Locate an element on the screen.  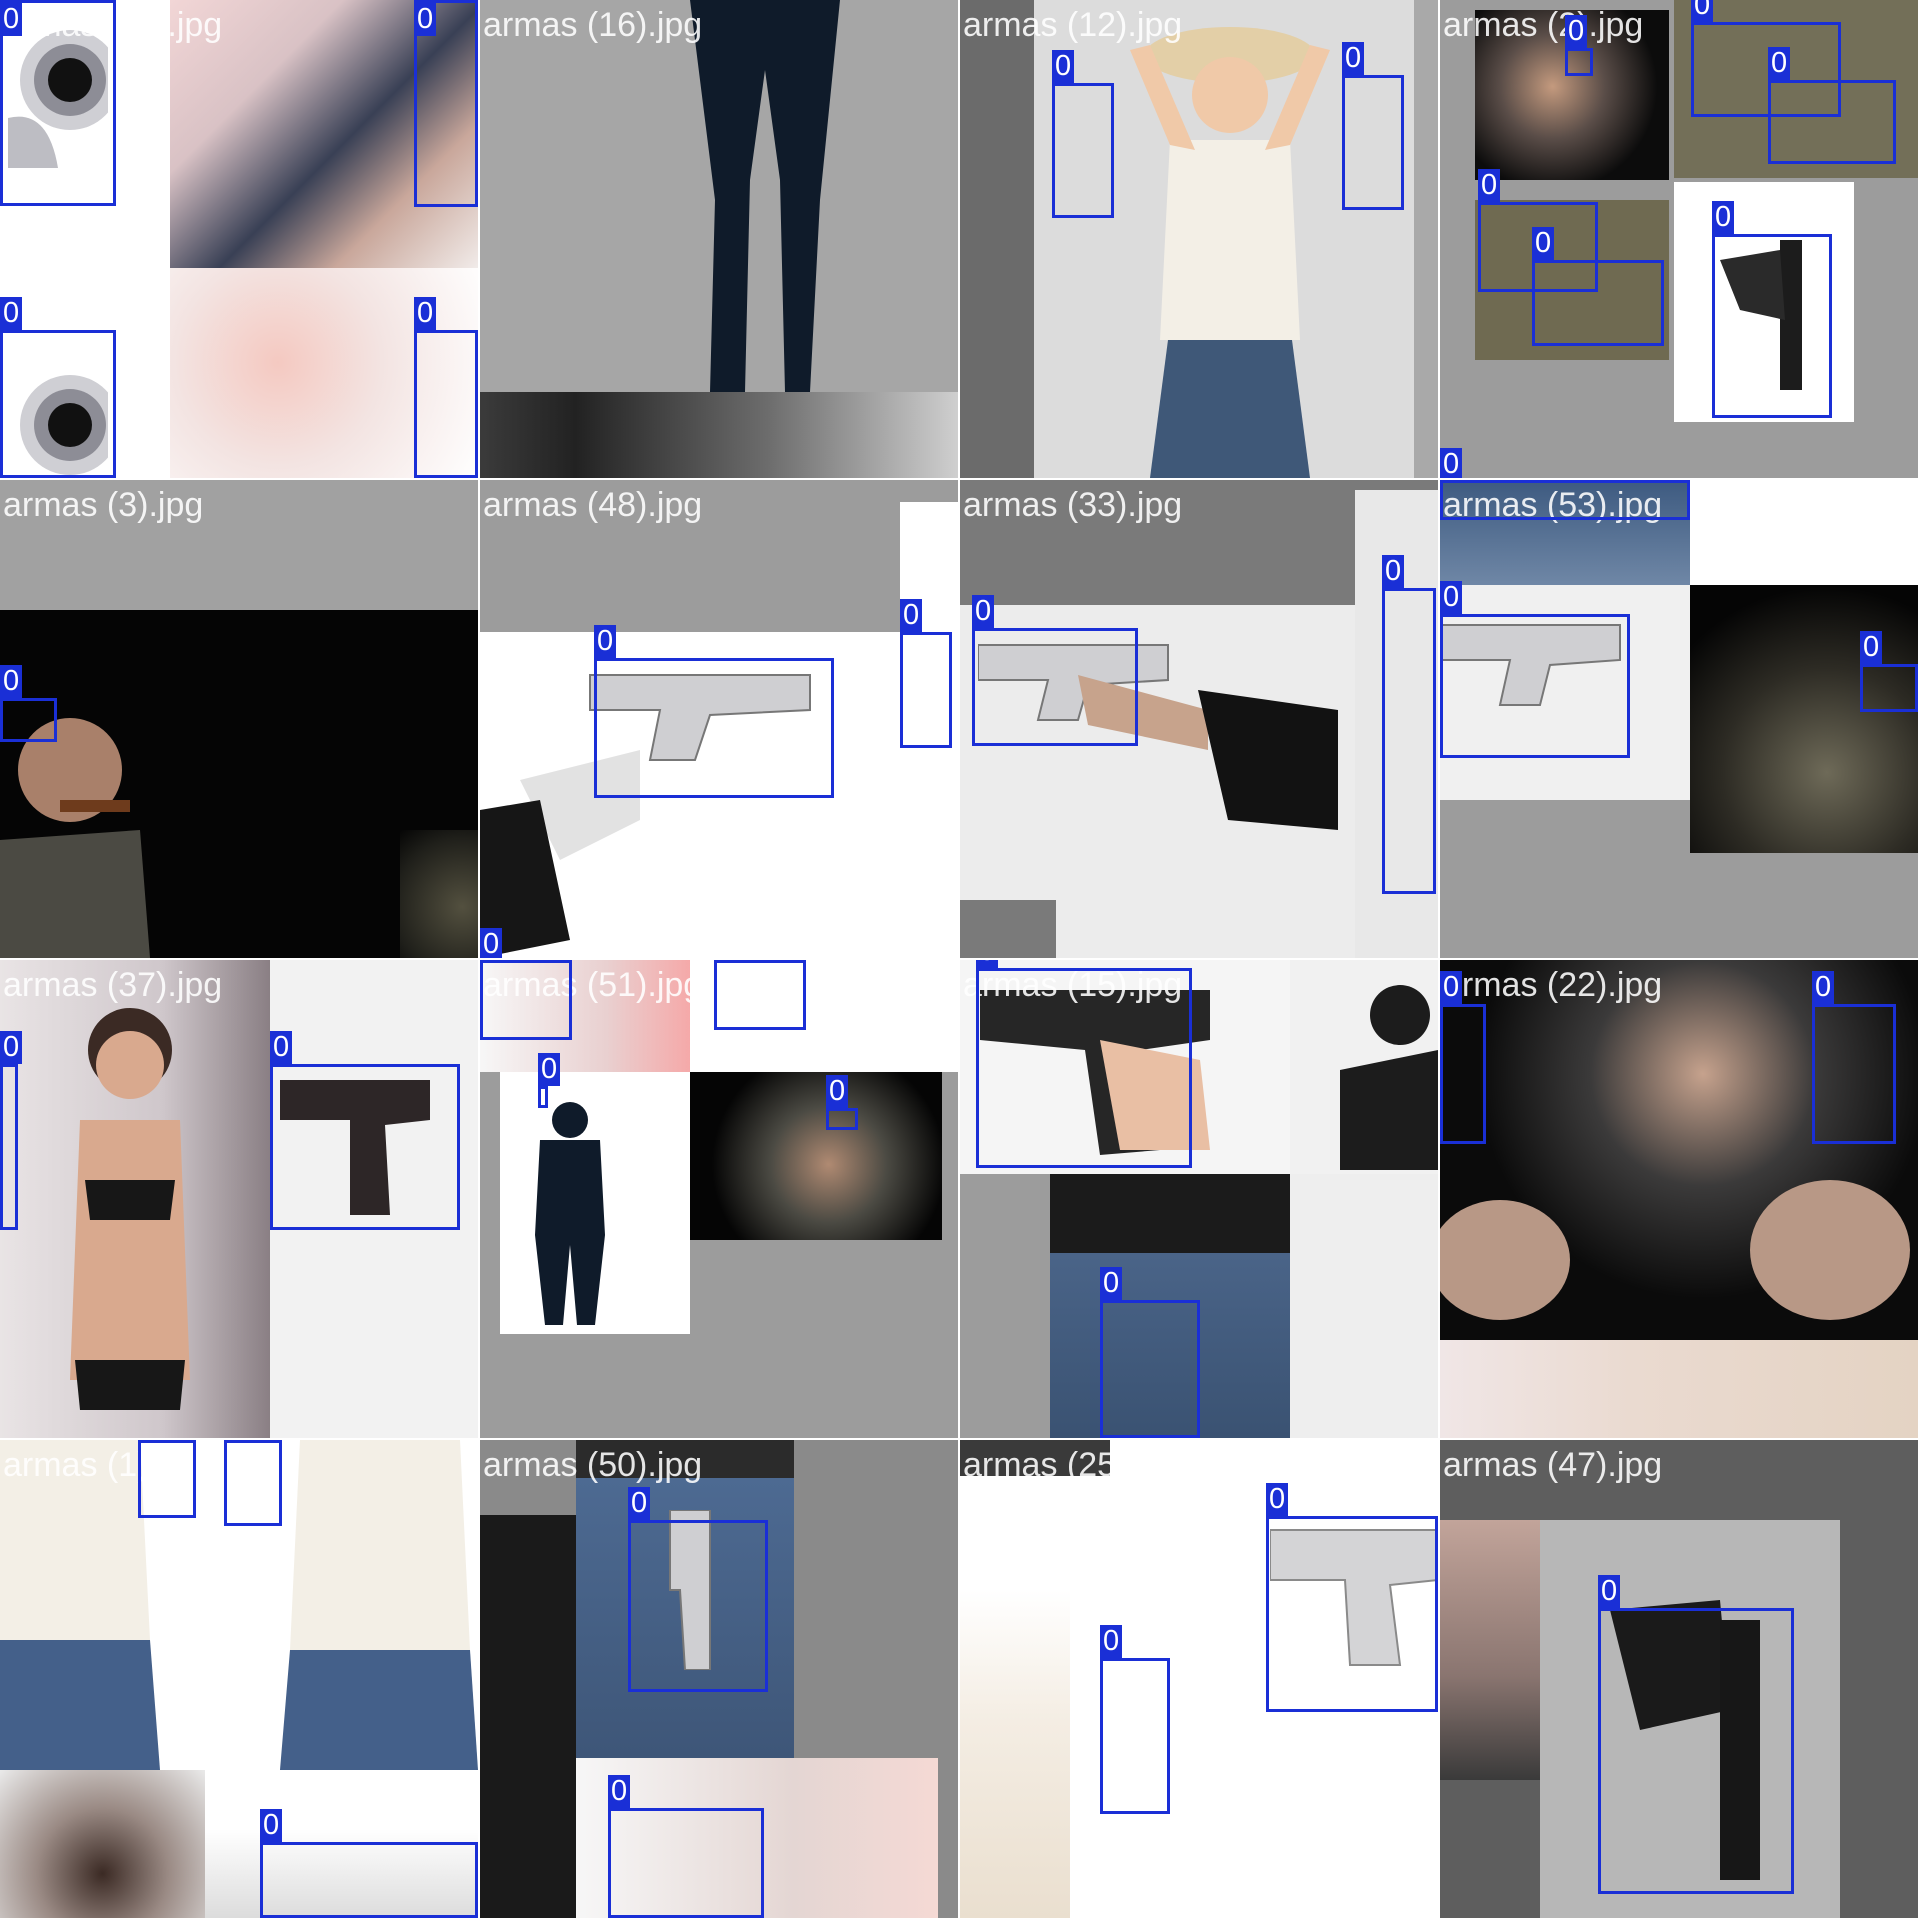
tile-armas-1: armas (1).jpg 0 0 0 is located at coordinates (239, 1679).